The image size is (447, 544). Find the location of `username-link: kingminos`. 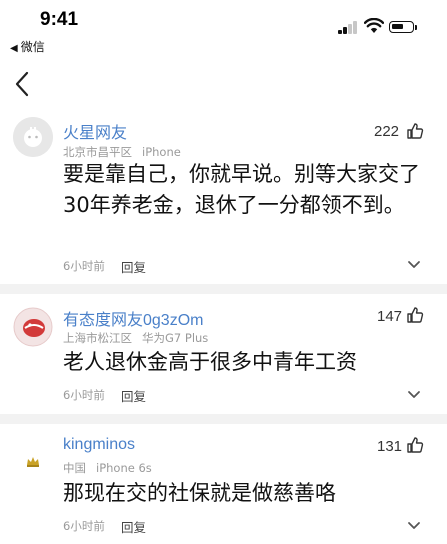

username-link: kingminos is located at coordinates (99, 445).